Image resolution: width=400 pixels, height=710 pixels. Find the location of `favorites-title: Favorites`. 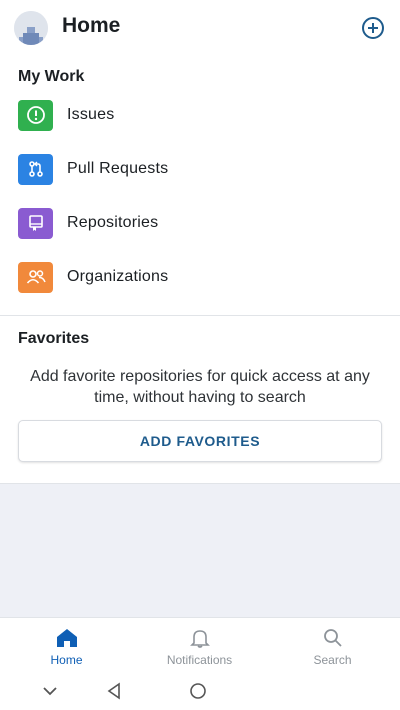

favorites-title: Favorites is located at coordinates (54, 338).